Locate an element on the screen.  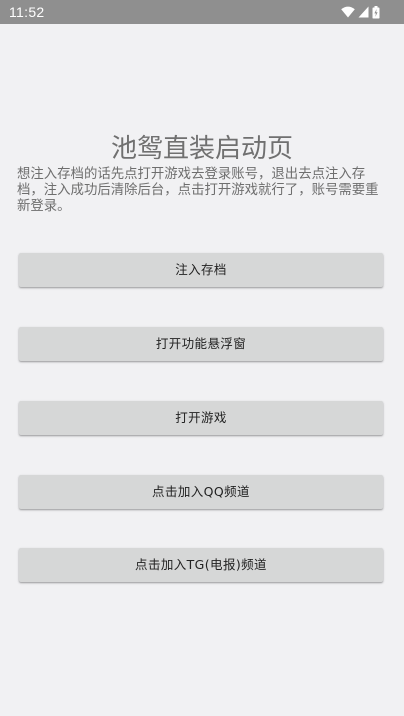
status-icons is located at coordinates (360, 12).